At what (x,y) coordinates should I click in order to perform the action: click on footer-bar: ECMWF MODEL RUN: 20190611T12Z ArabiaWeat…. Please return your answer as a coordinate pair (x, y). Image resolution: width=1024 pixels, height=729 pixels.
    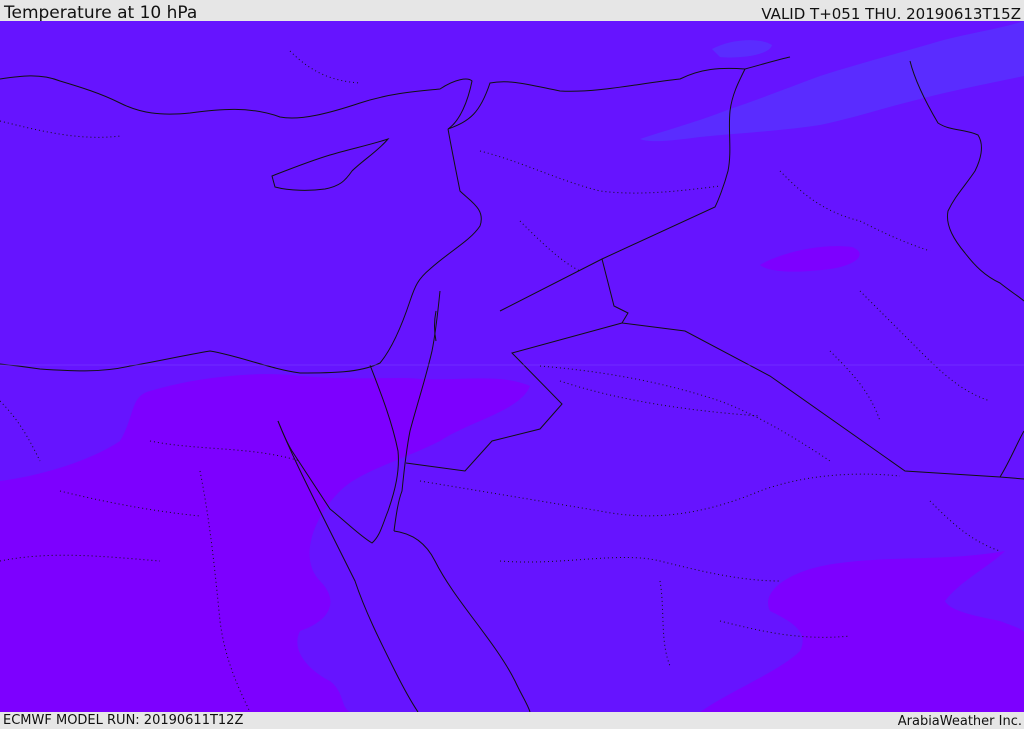
    Looking at the image, I should click on (512, 720).